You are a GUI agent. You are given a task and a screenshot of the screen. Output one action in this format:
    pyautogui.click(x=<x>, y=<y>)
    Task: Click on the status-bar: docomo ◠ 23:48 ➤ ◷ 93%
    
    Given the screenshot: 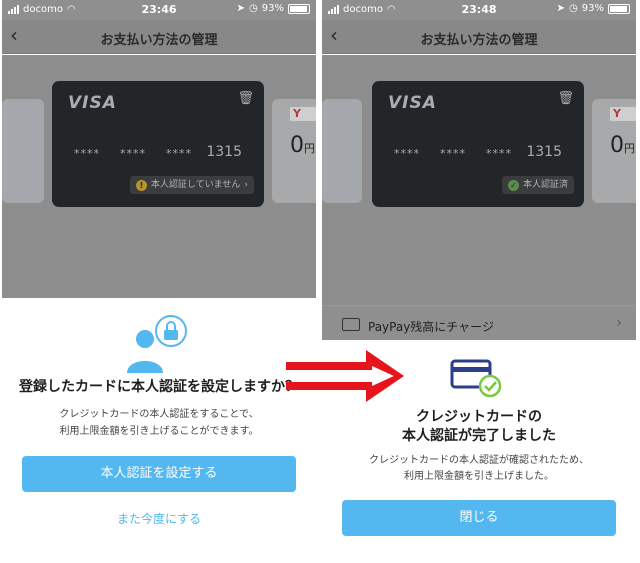 What is the action you would take?
    pyautogui.click(x=479, y=10)
    